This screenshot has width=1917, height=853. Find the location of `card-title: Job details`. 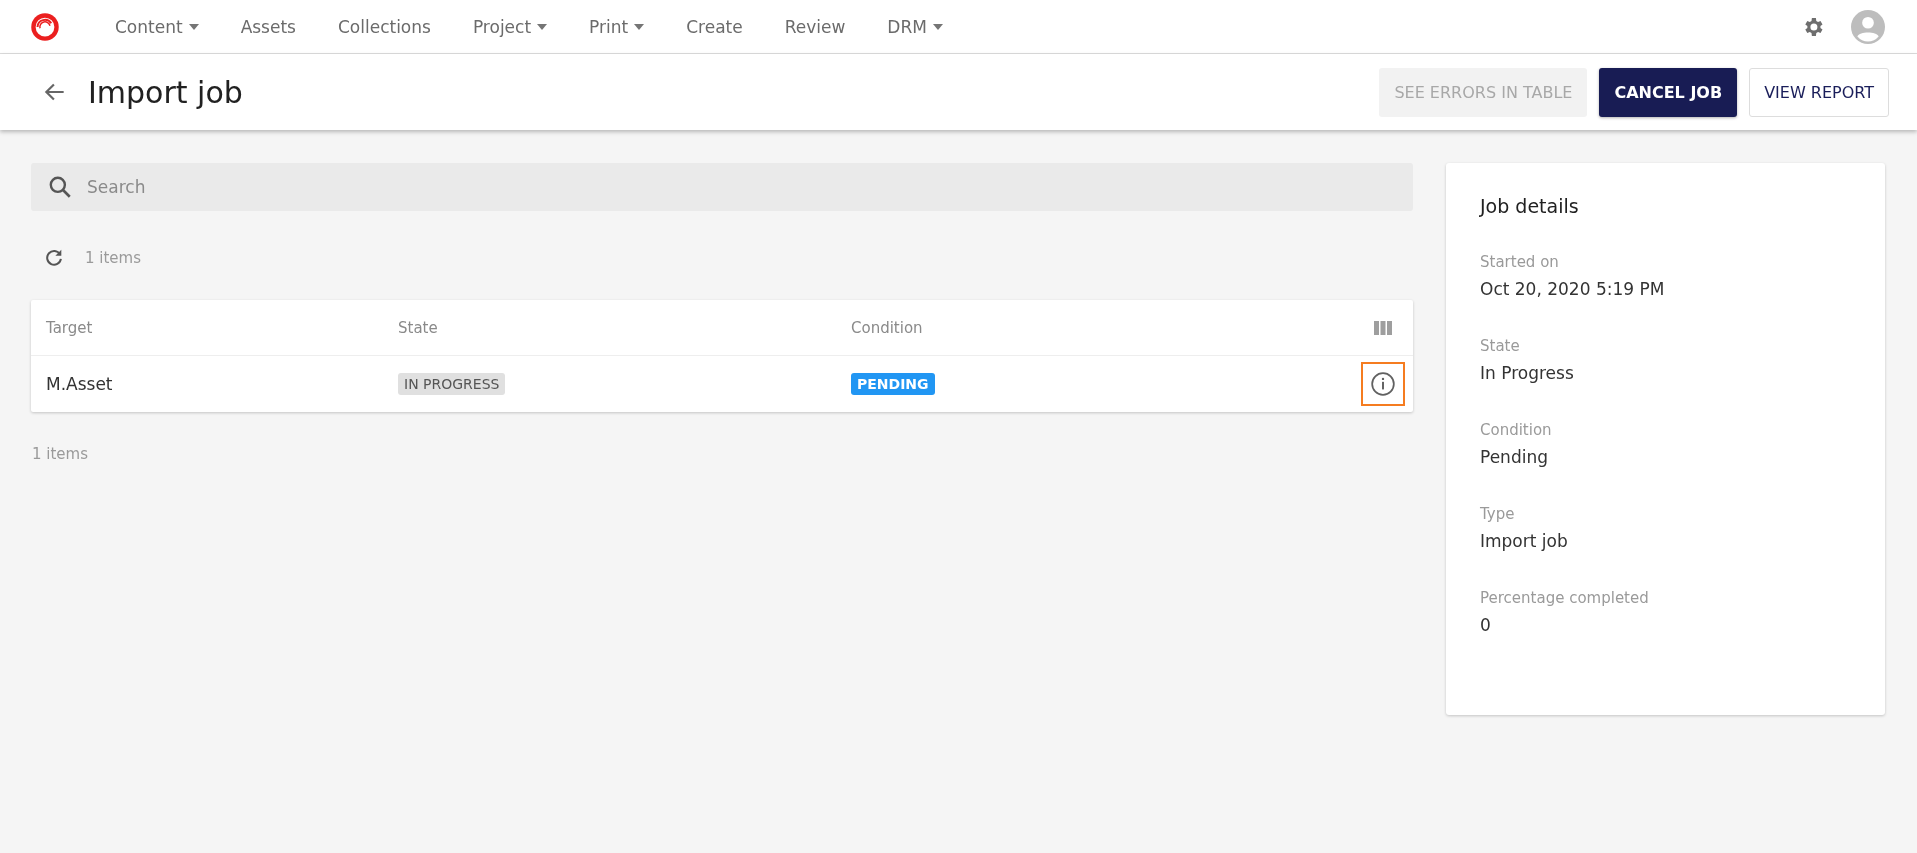

card-title: Job details is located at coordinates (1530, 206).